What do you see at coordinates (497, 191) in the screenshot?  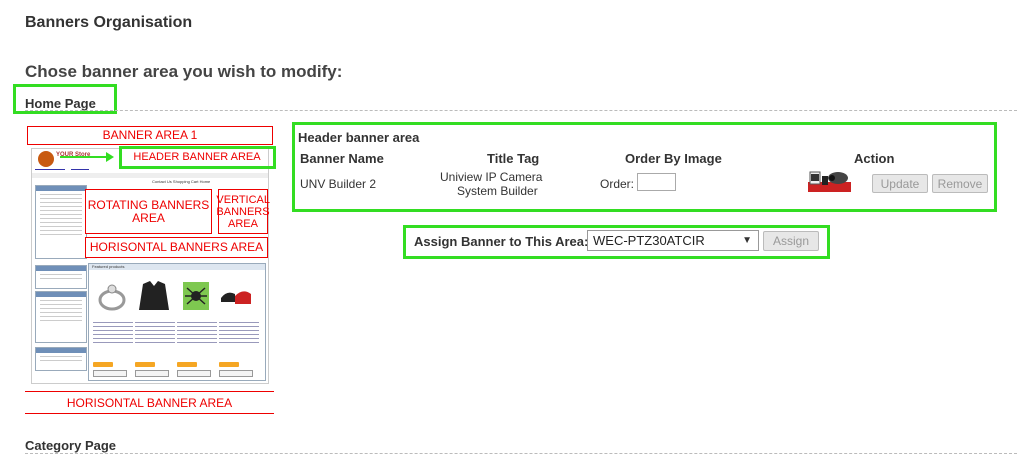 I see `title-tag-line2: System Builder` at bounding box center [497, 191].